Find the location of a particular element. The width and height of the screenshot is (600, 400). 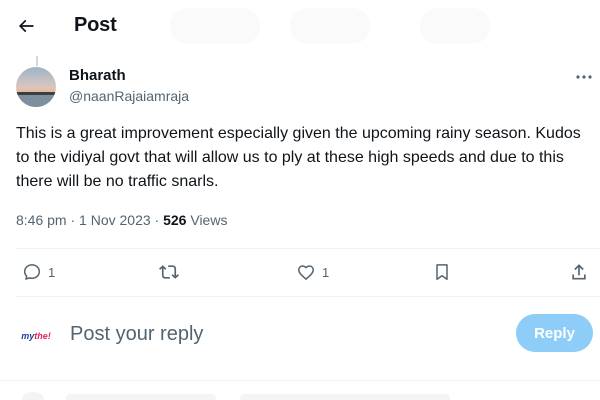

thread-connector is located at coordinates (37, 61).